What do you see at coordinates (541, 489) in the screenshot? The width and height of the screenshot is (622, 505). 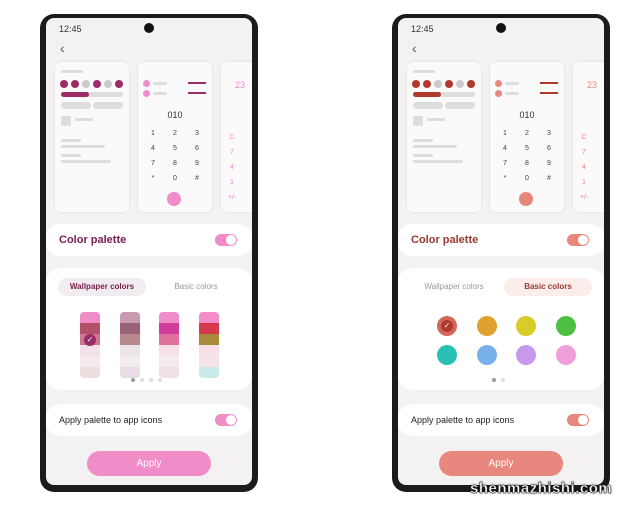 I see `watermark: shenmazhishi.com` at bounding box center [541, 489].